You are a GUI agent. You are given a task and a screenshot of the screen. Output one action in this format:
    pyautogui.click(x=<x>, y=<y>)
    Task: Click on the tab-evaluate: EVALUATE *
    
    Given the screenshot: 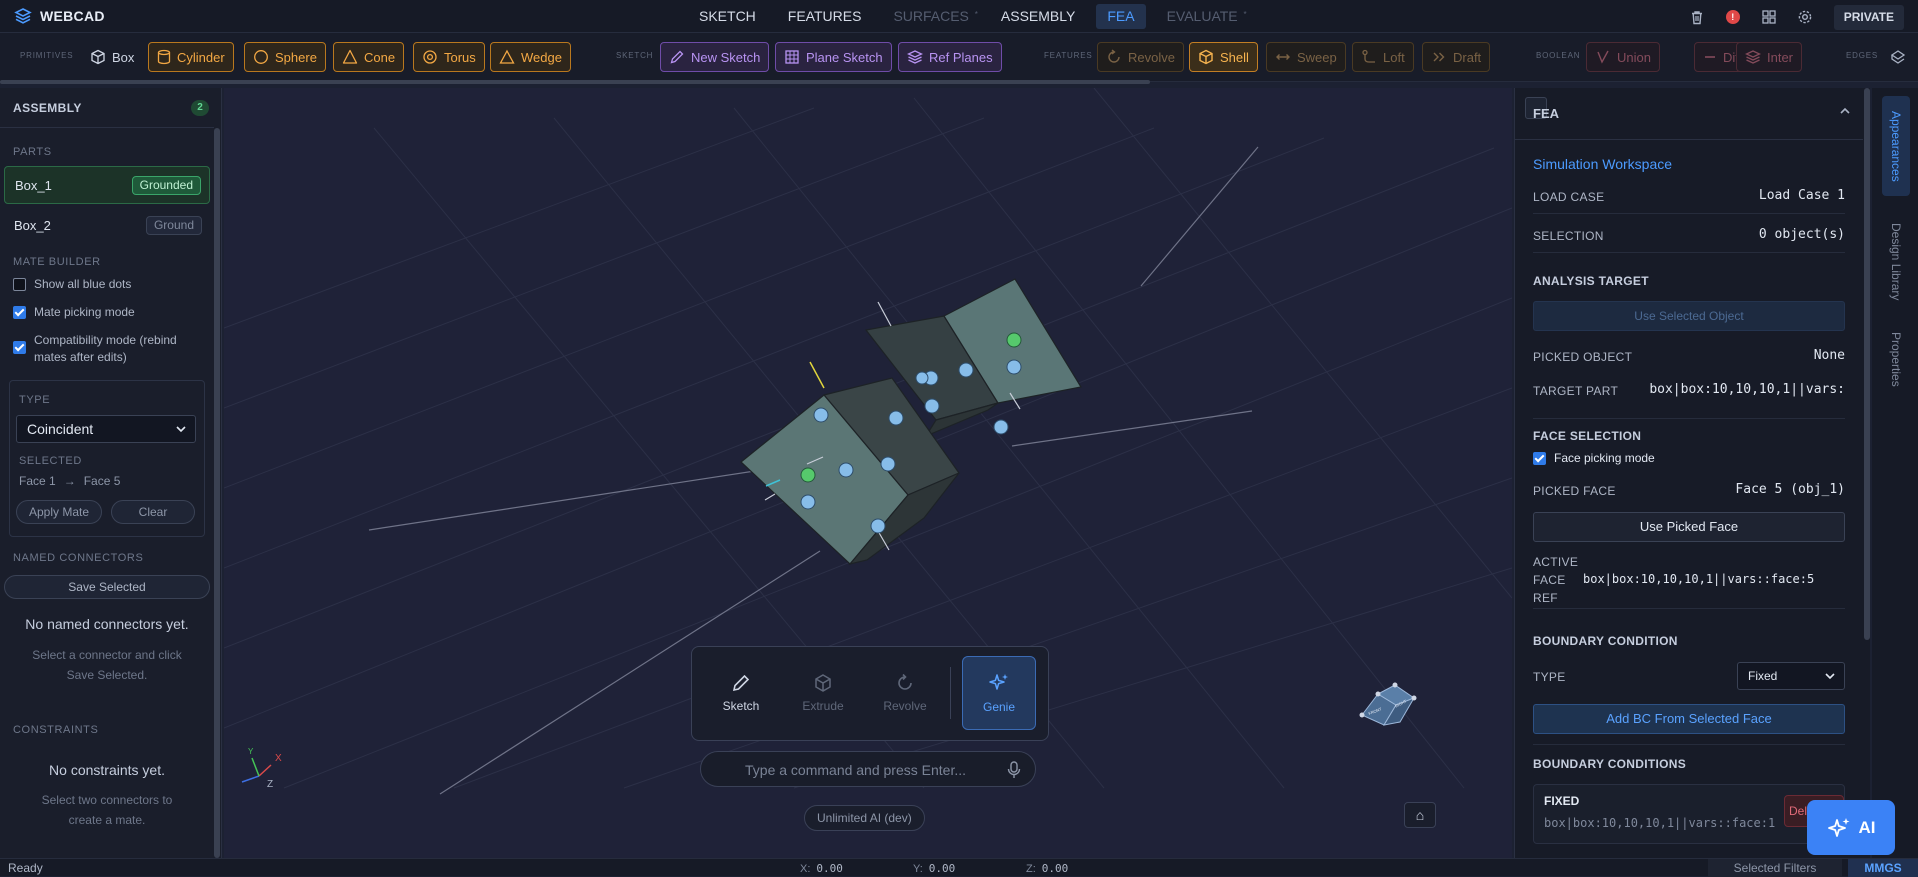 What is the action you would take?
    pyautogui.click(x=1202, y=16)
    